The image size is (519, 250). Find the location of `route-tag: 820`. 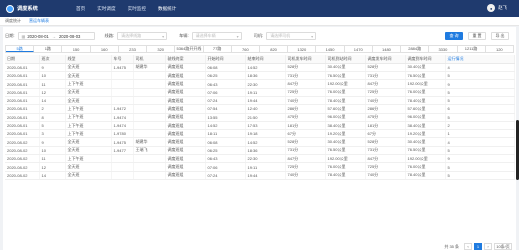

route-tag: 820 is located at coordinates (274, 49).